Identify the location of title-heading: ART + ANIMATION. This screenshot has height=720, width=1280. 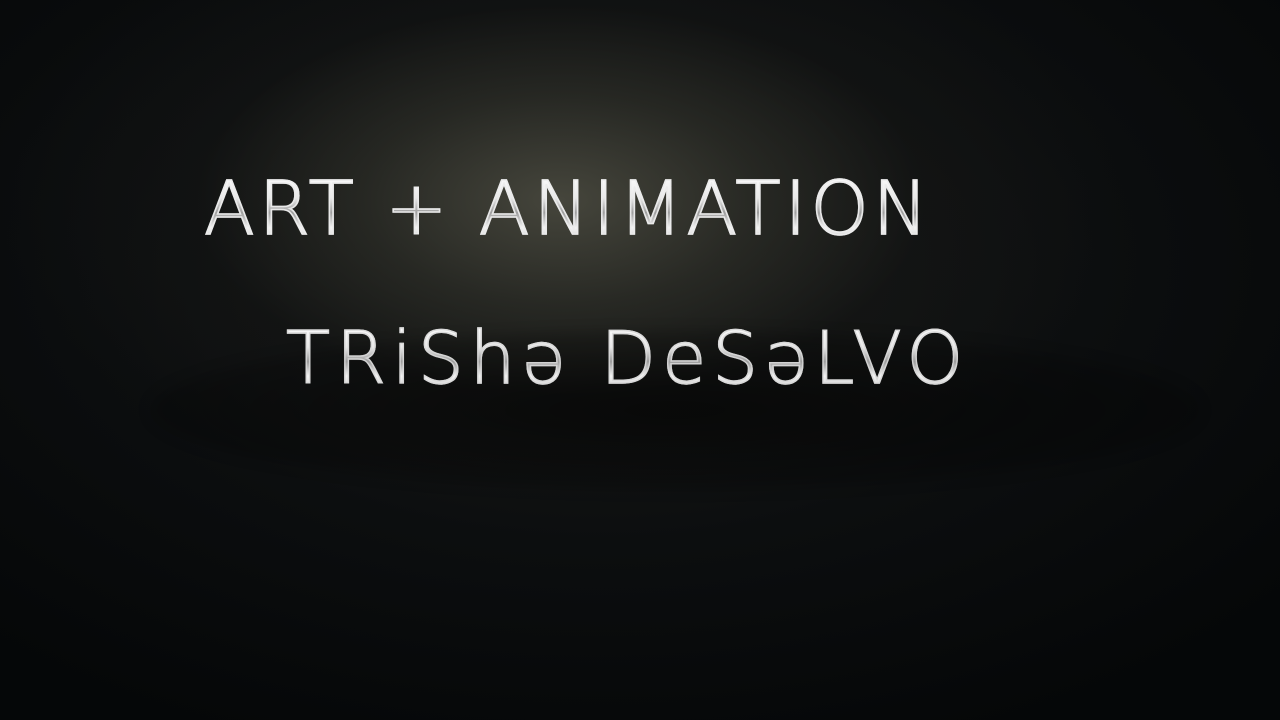
(568, 209).